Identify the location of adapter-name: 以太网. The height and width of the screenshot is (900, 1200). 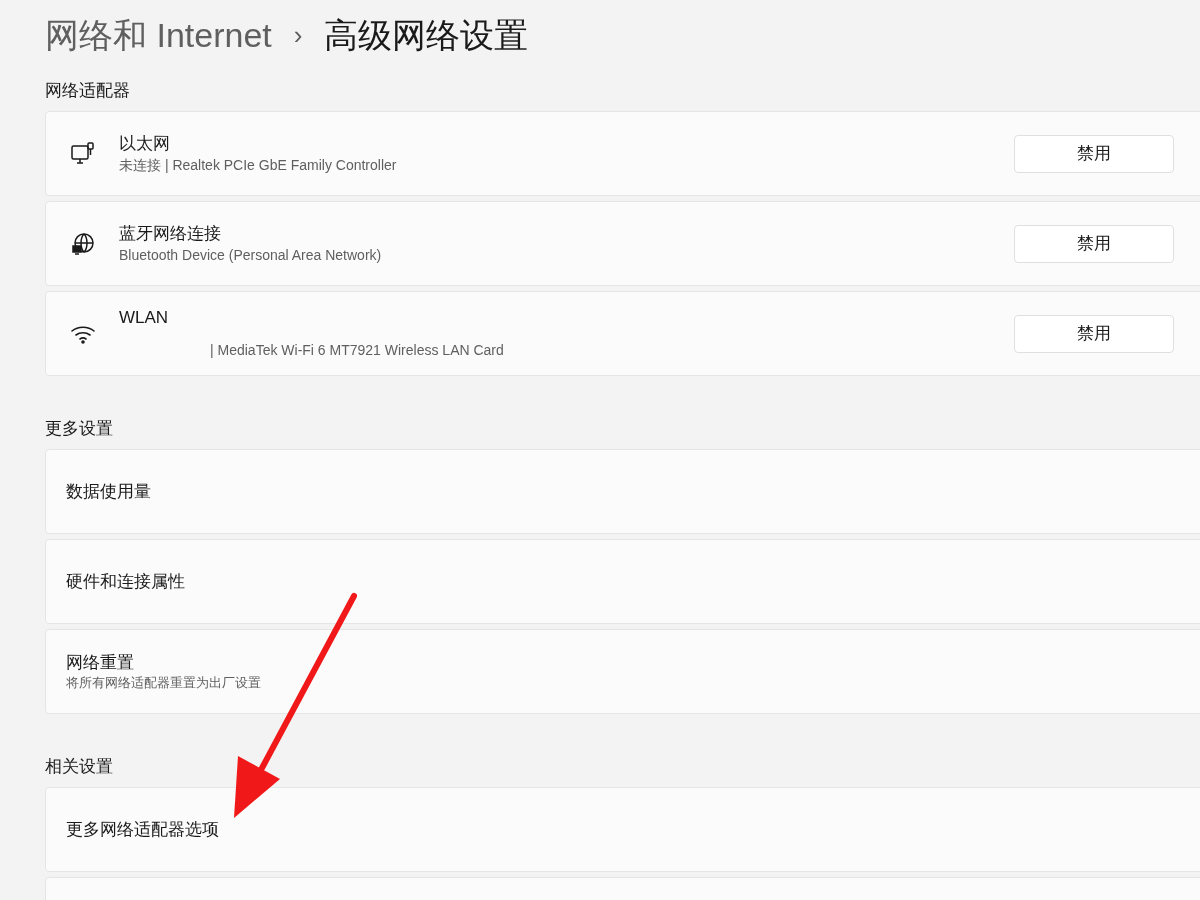
(145, 143).